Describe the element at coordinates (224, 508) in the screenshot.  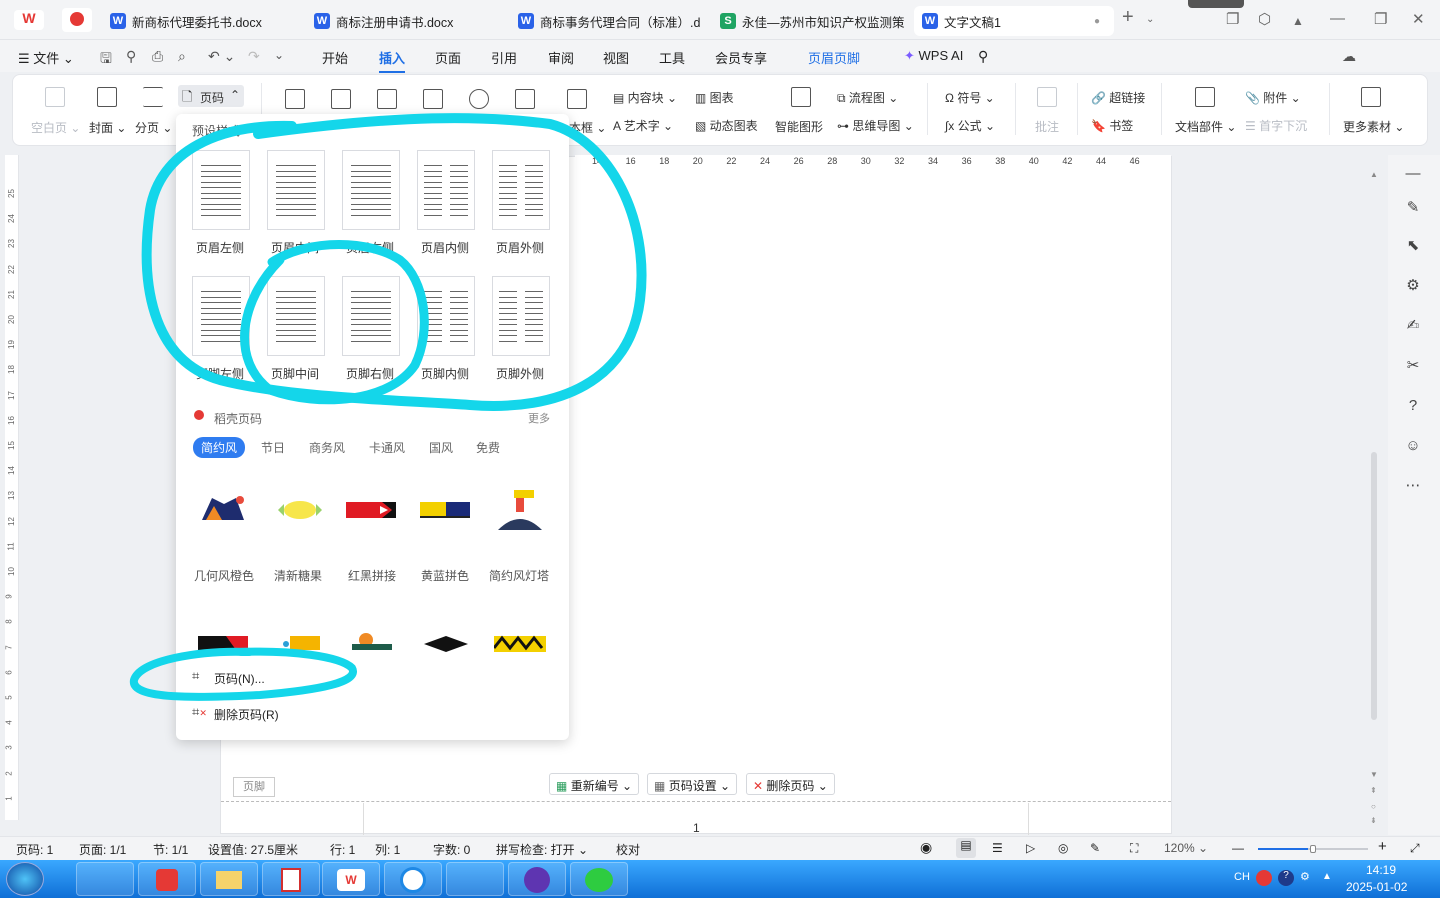
I see `style-thumb-geometric-orange` at that location.